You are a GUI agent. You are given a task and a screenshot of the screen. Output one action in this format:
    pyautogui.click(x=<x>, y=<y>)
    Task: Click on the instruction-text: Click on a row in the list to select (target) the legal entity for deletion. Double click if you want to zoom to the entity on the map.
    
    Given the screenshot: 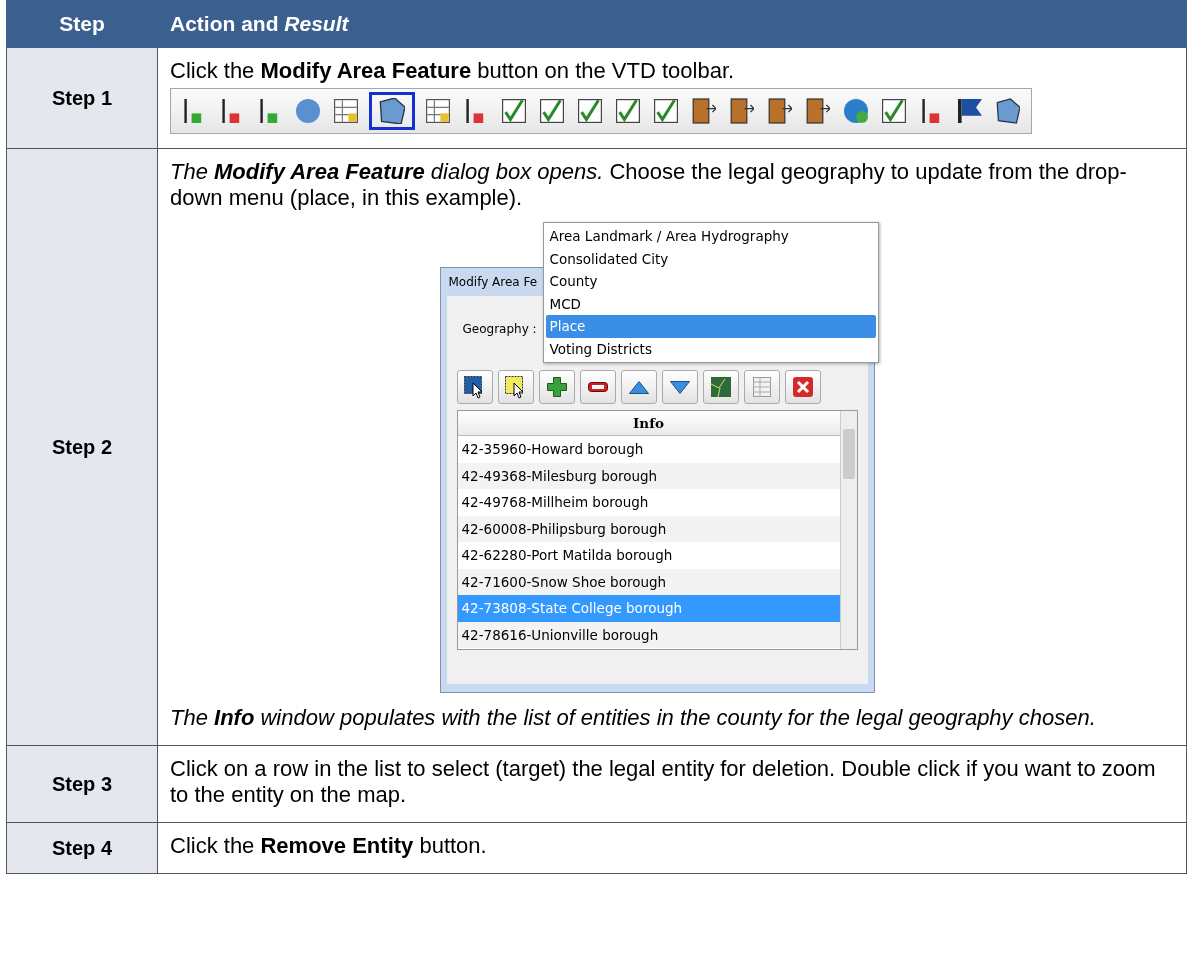 What is the action you would take?
    pyautogui.click(x=663, y=782)
    